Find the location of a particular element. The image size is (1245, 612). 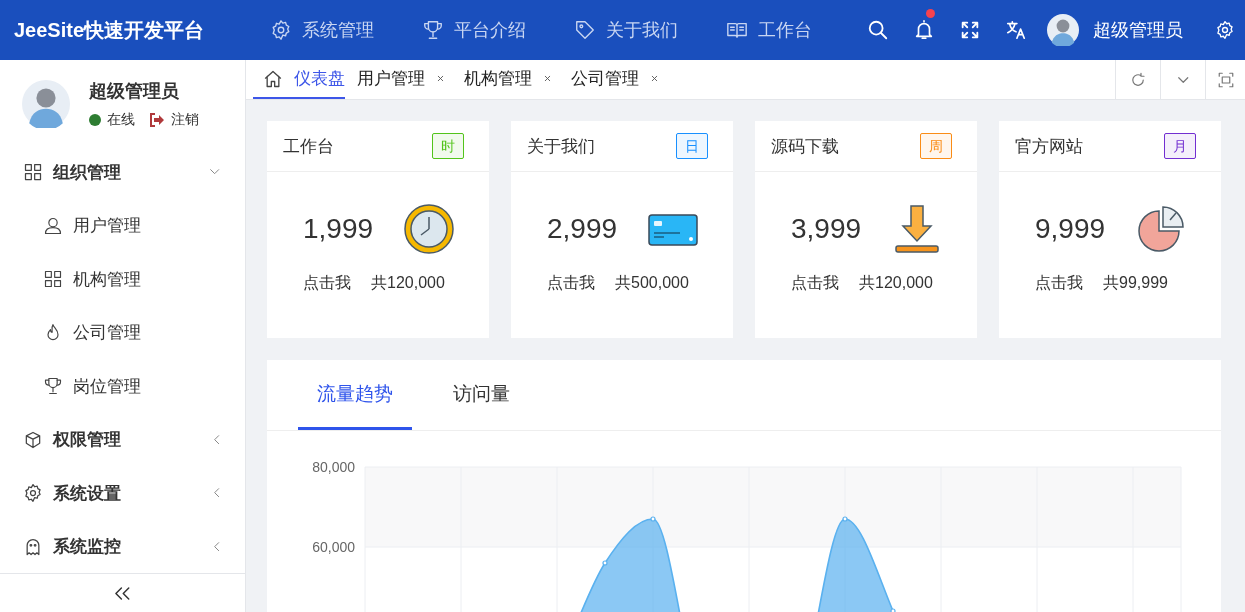

card-title: 源码下载 is located at coordinates (805, 146).